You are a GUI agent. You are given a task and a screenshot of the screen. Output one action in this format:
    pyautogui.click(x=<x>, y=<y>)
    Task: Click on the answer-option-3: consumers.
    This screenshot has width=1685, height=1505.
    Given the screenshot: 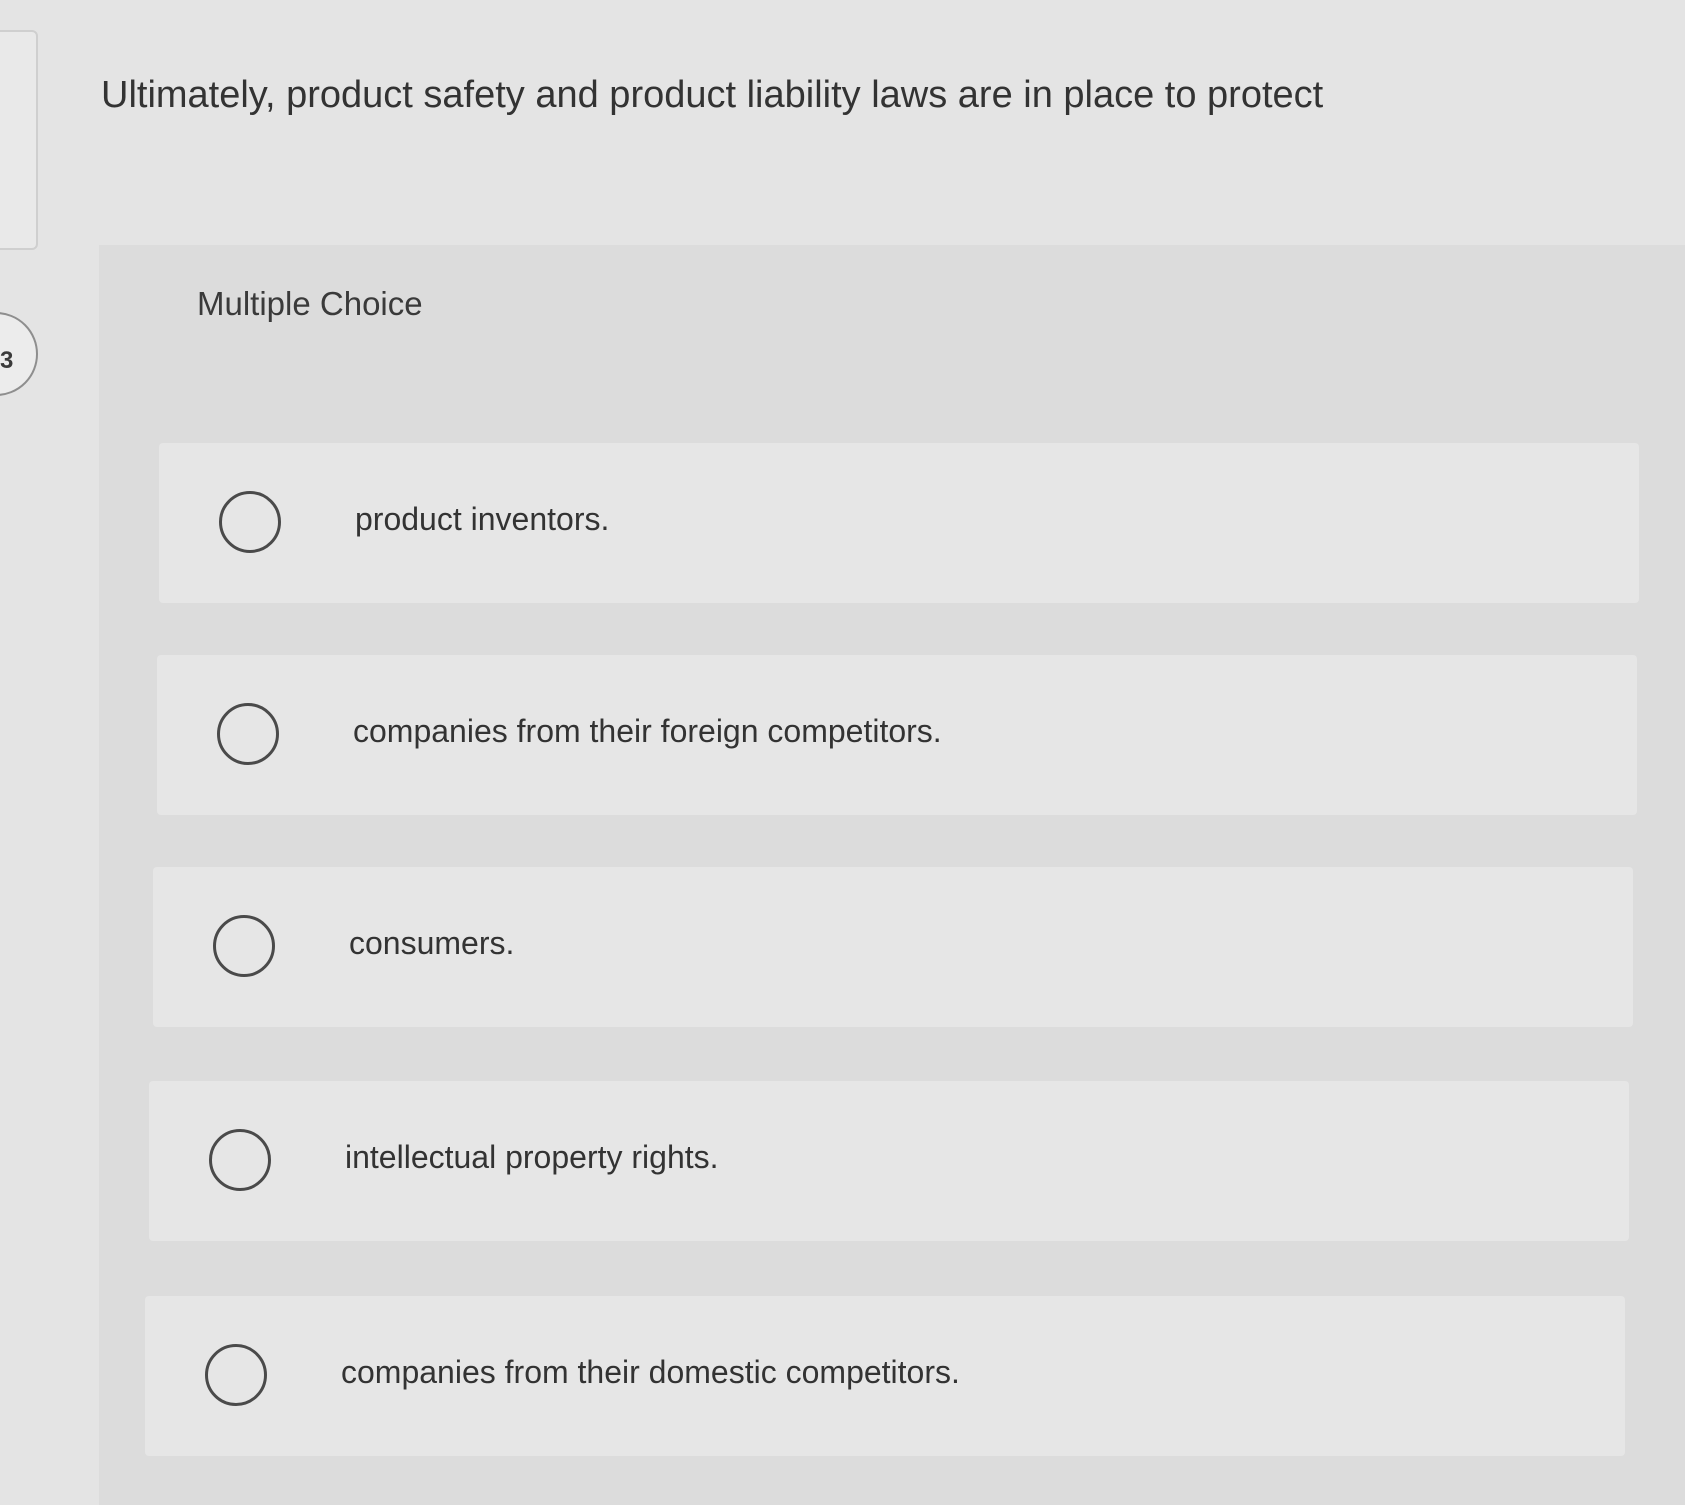 What is the action you would take?
    pyautogui.click(x=893, y=947)
    